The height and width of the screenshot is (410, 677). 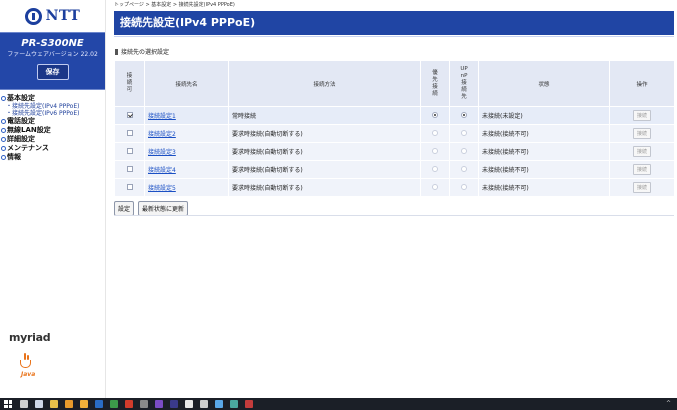 I want to click on header-upnp: UPnP接続先, so click(x=464, y=83).